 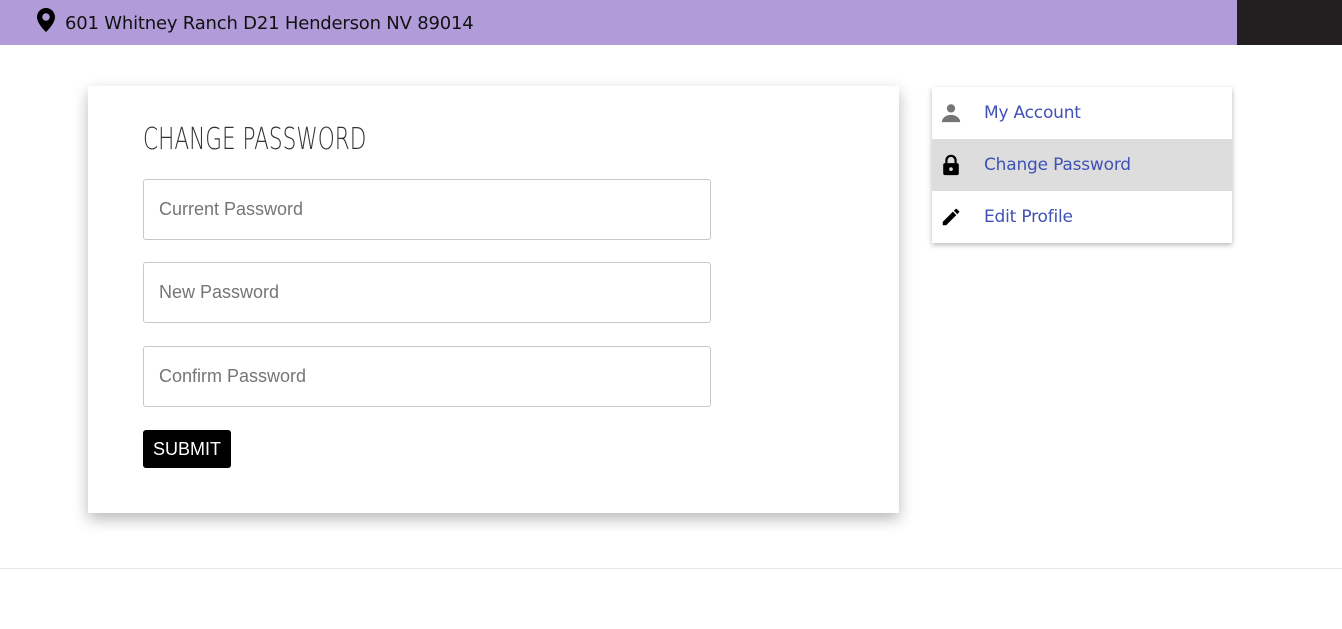 I want to click on page-title: Change Password, so click(x=255, y=139).